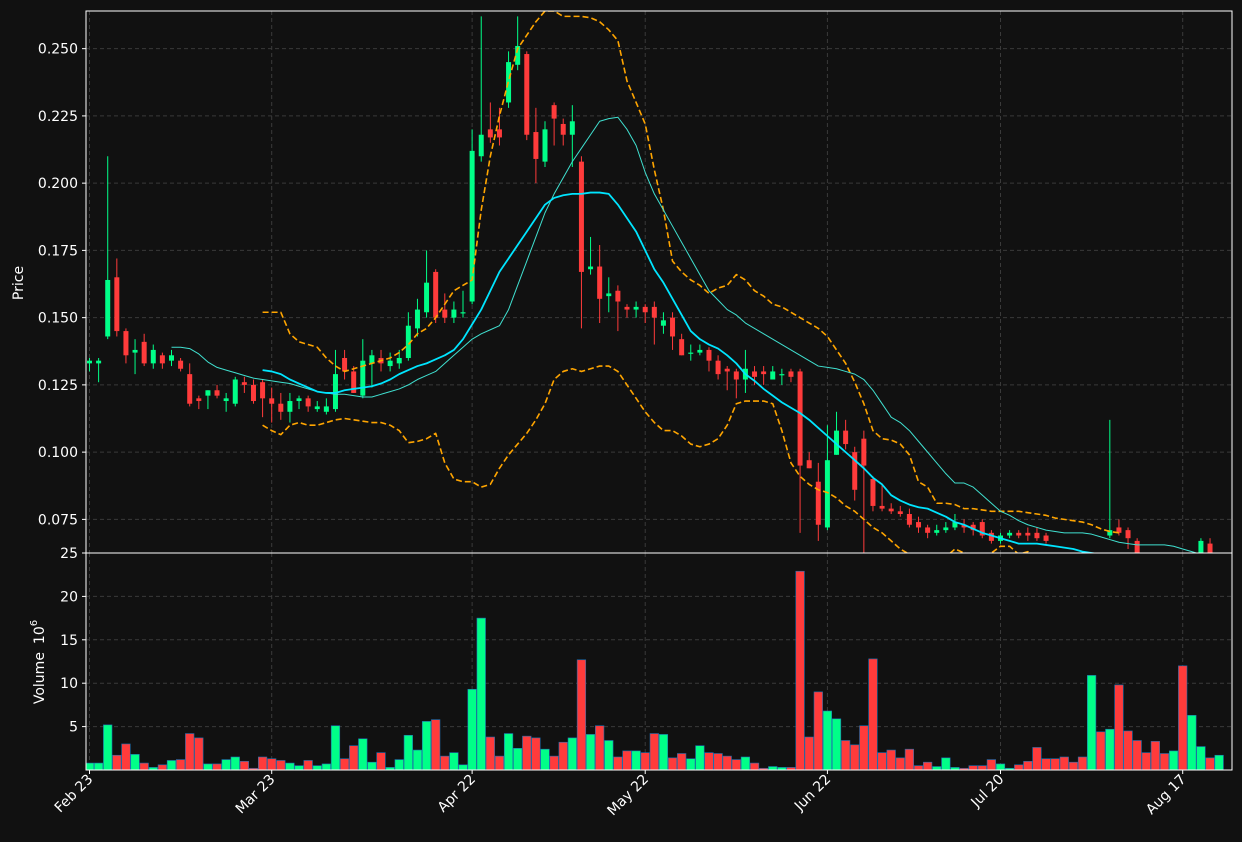 The image size is (1242, 842). What do you see at coordinates (69, 597) in the screenshot?
I see `volume-tick-label: 20` at bounding box center [69, 597].